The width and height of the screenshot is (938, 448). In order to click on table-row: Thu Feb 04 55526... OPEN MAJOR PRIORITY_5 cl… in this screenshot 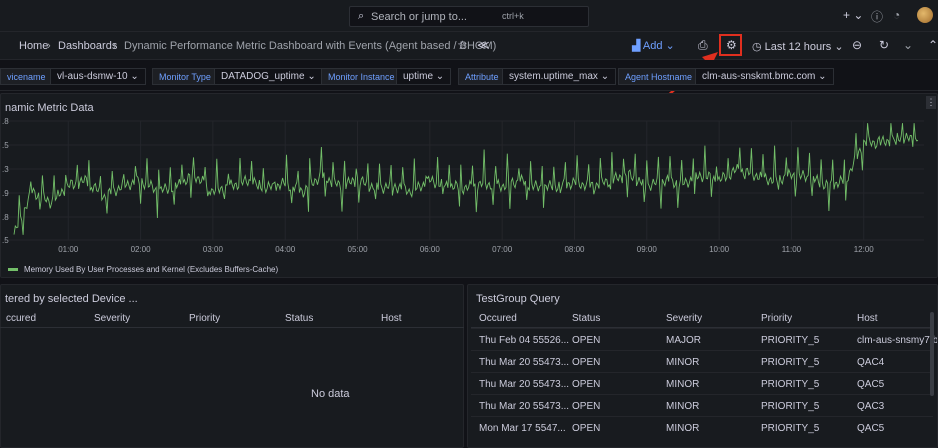, I will do `click(704, 339)`.